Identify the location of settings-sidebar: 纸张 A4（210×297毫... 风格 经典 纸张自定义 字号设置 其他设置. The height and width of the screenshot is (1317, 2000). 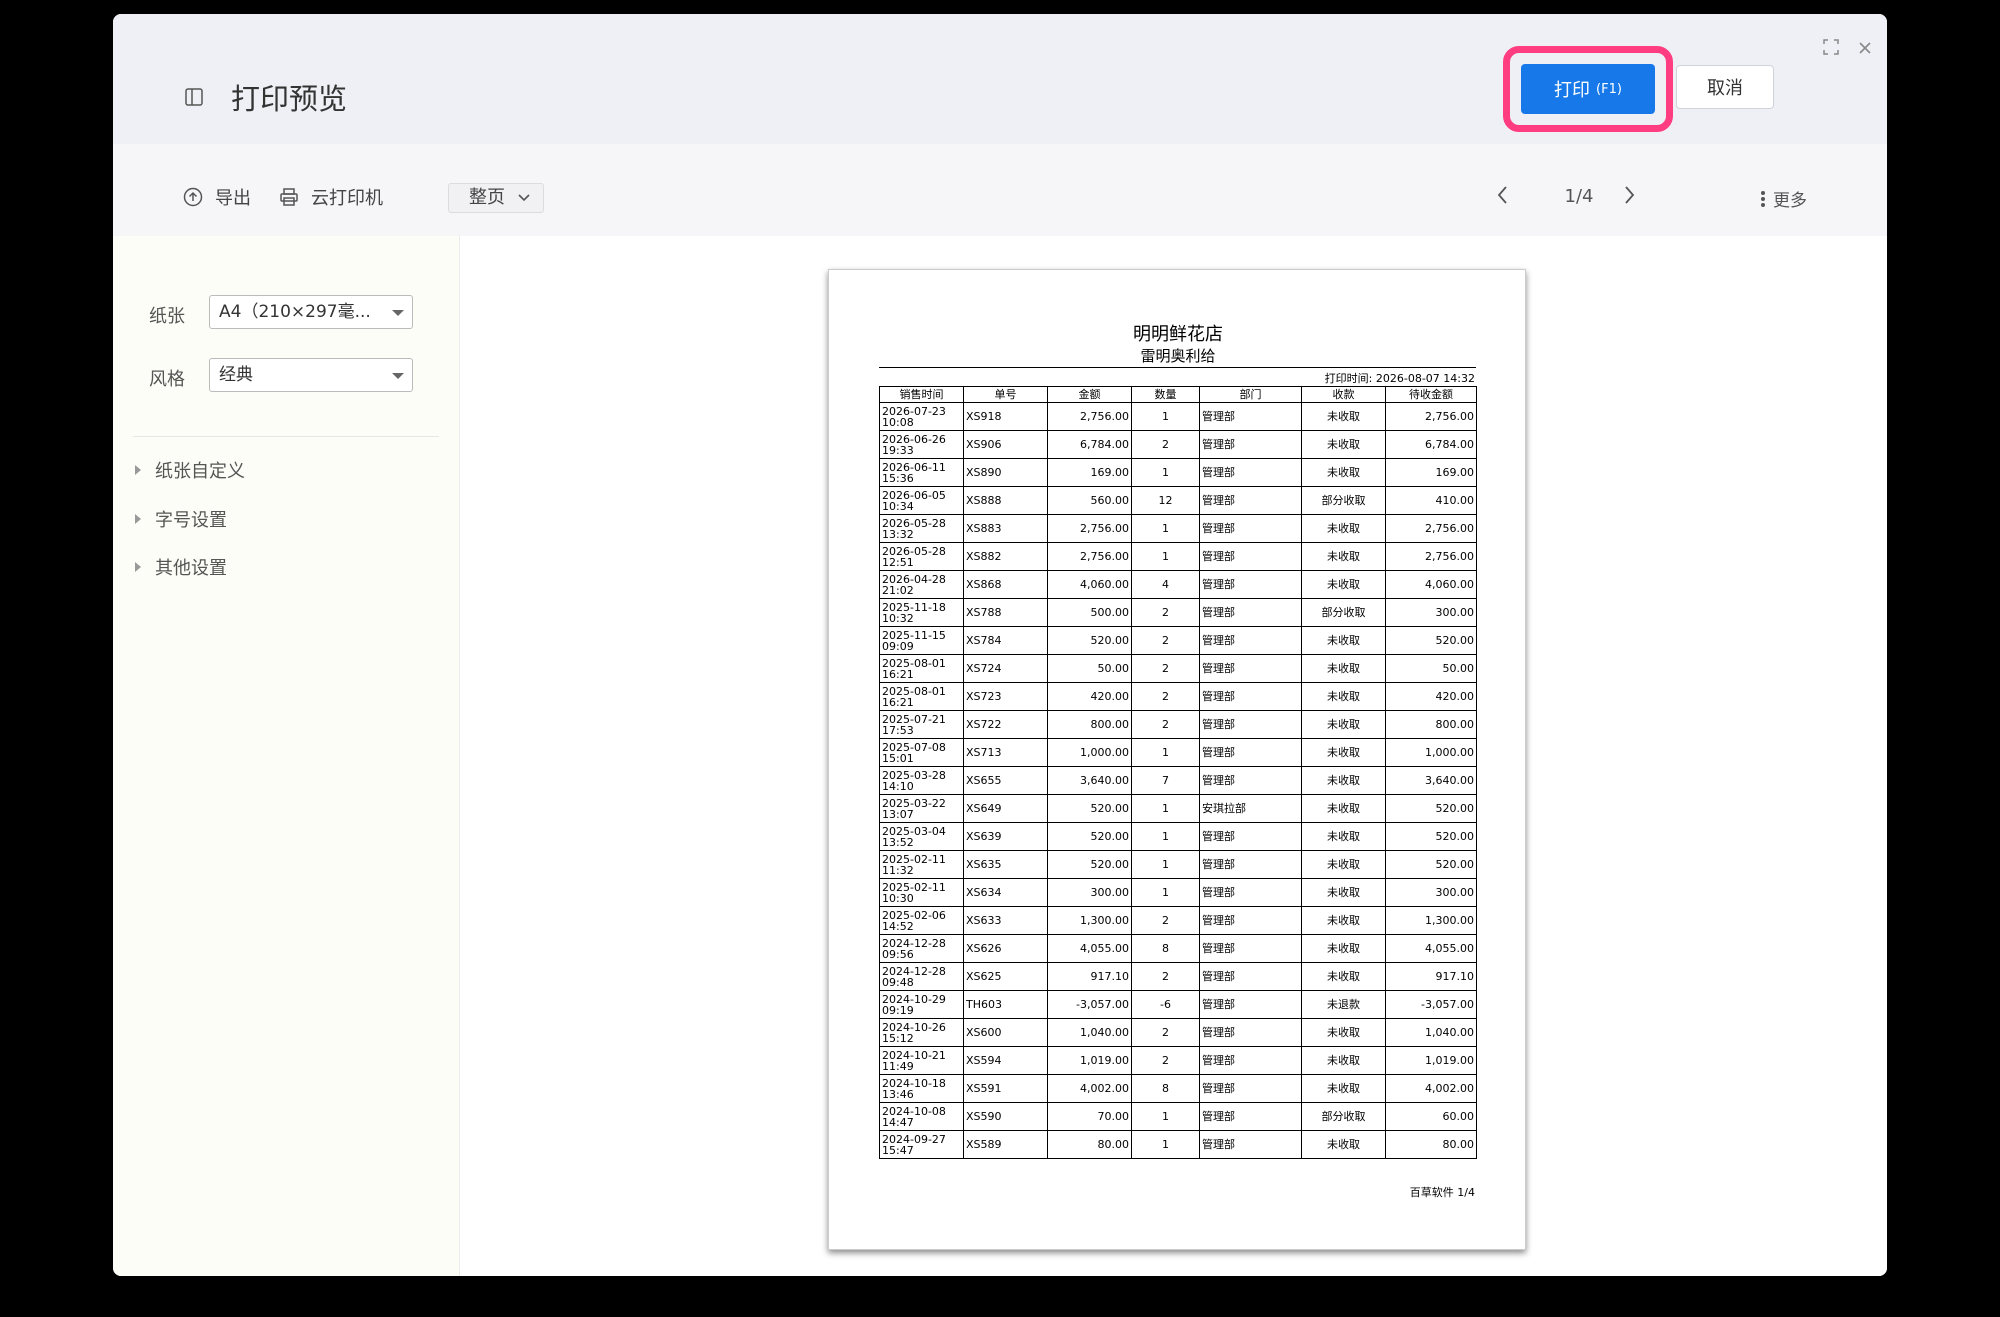
(286, 756).